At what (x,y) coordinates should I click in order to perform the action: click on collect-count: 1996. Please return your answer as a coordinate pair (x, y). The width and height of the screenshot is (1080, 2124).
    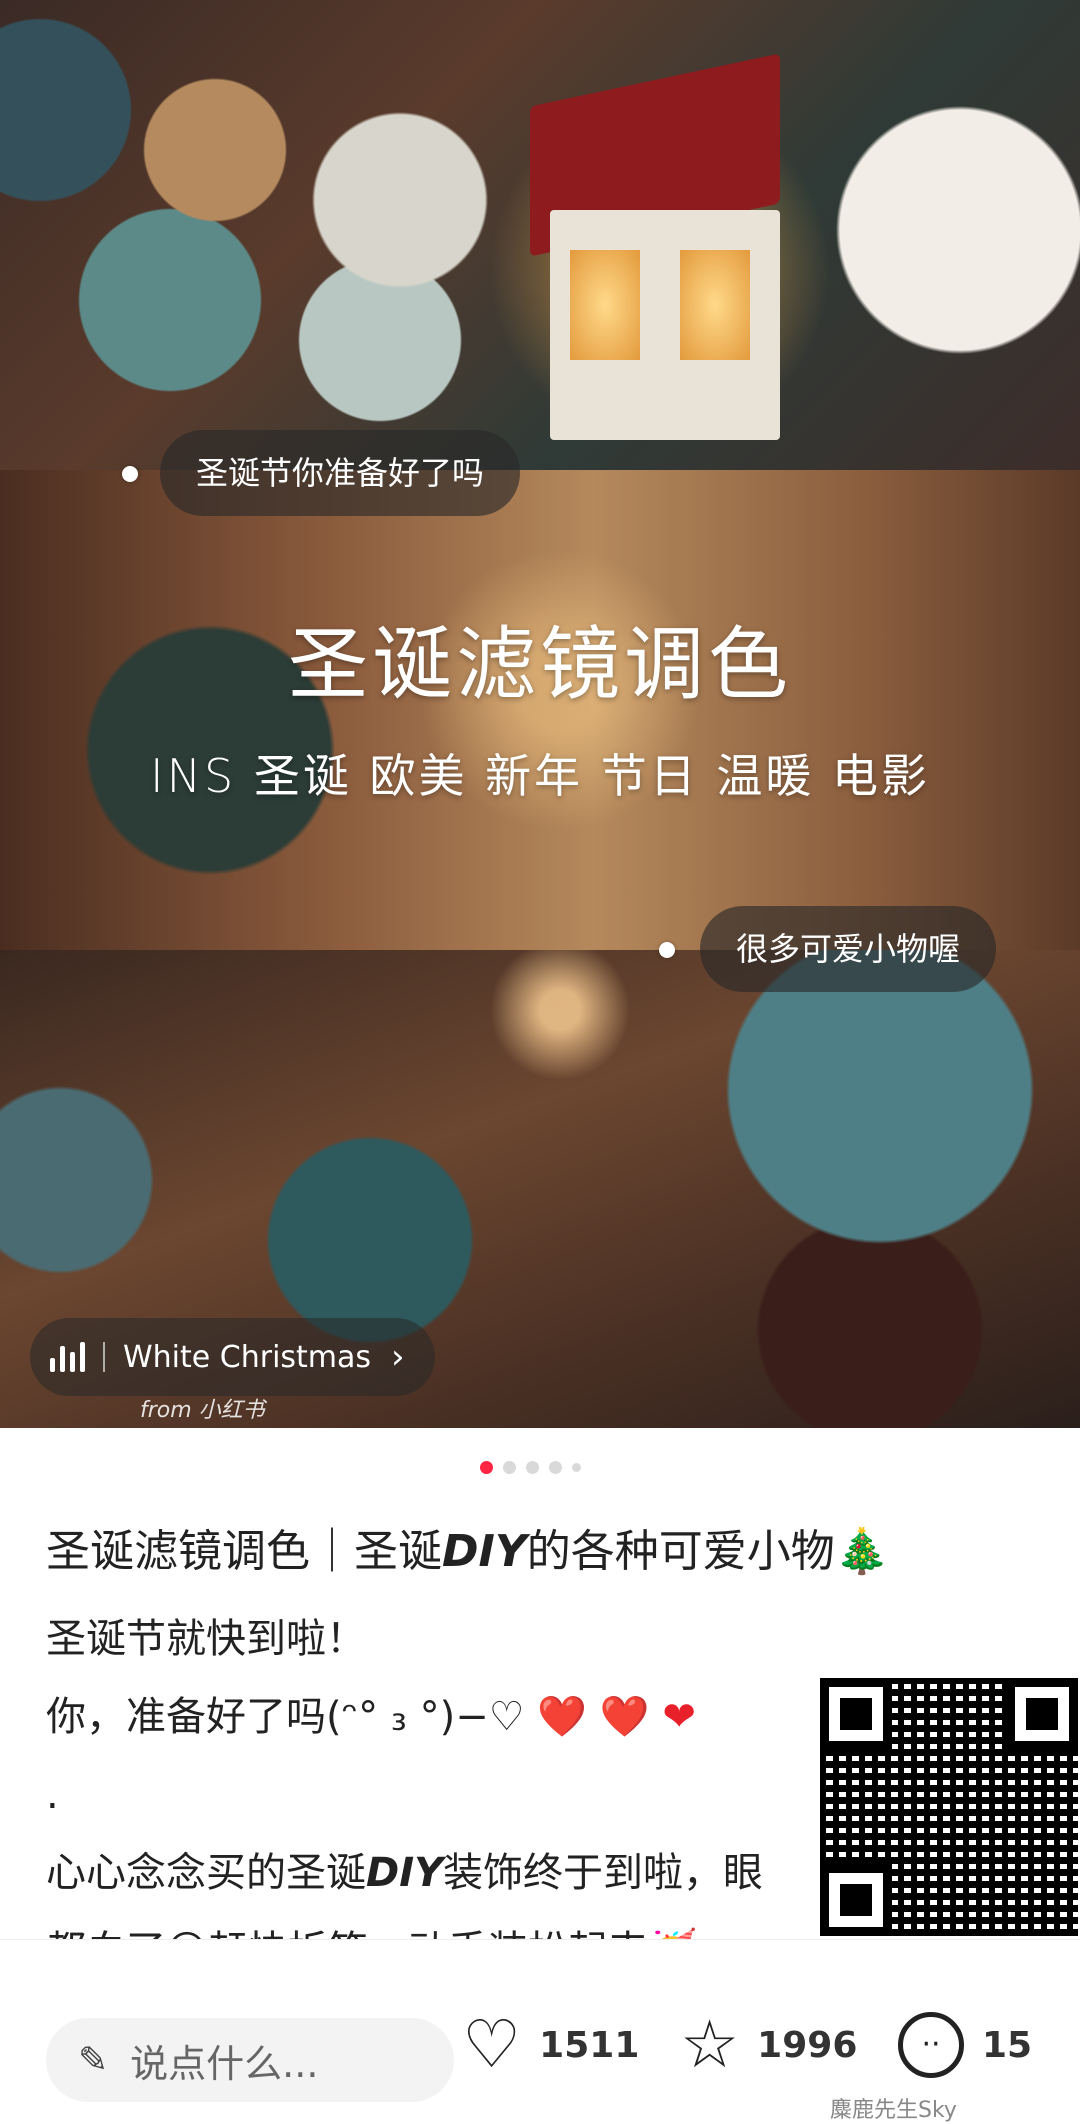
    Looking at the image, I should click on (807, 2045).